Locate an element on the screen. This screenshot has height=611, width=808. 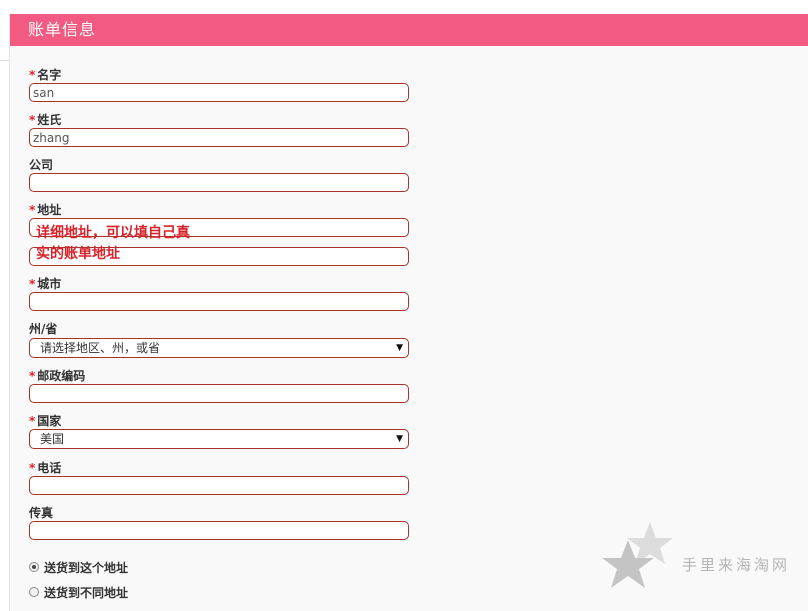
last-name-label: * 姓氏 is located at coordinates (45, 120).